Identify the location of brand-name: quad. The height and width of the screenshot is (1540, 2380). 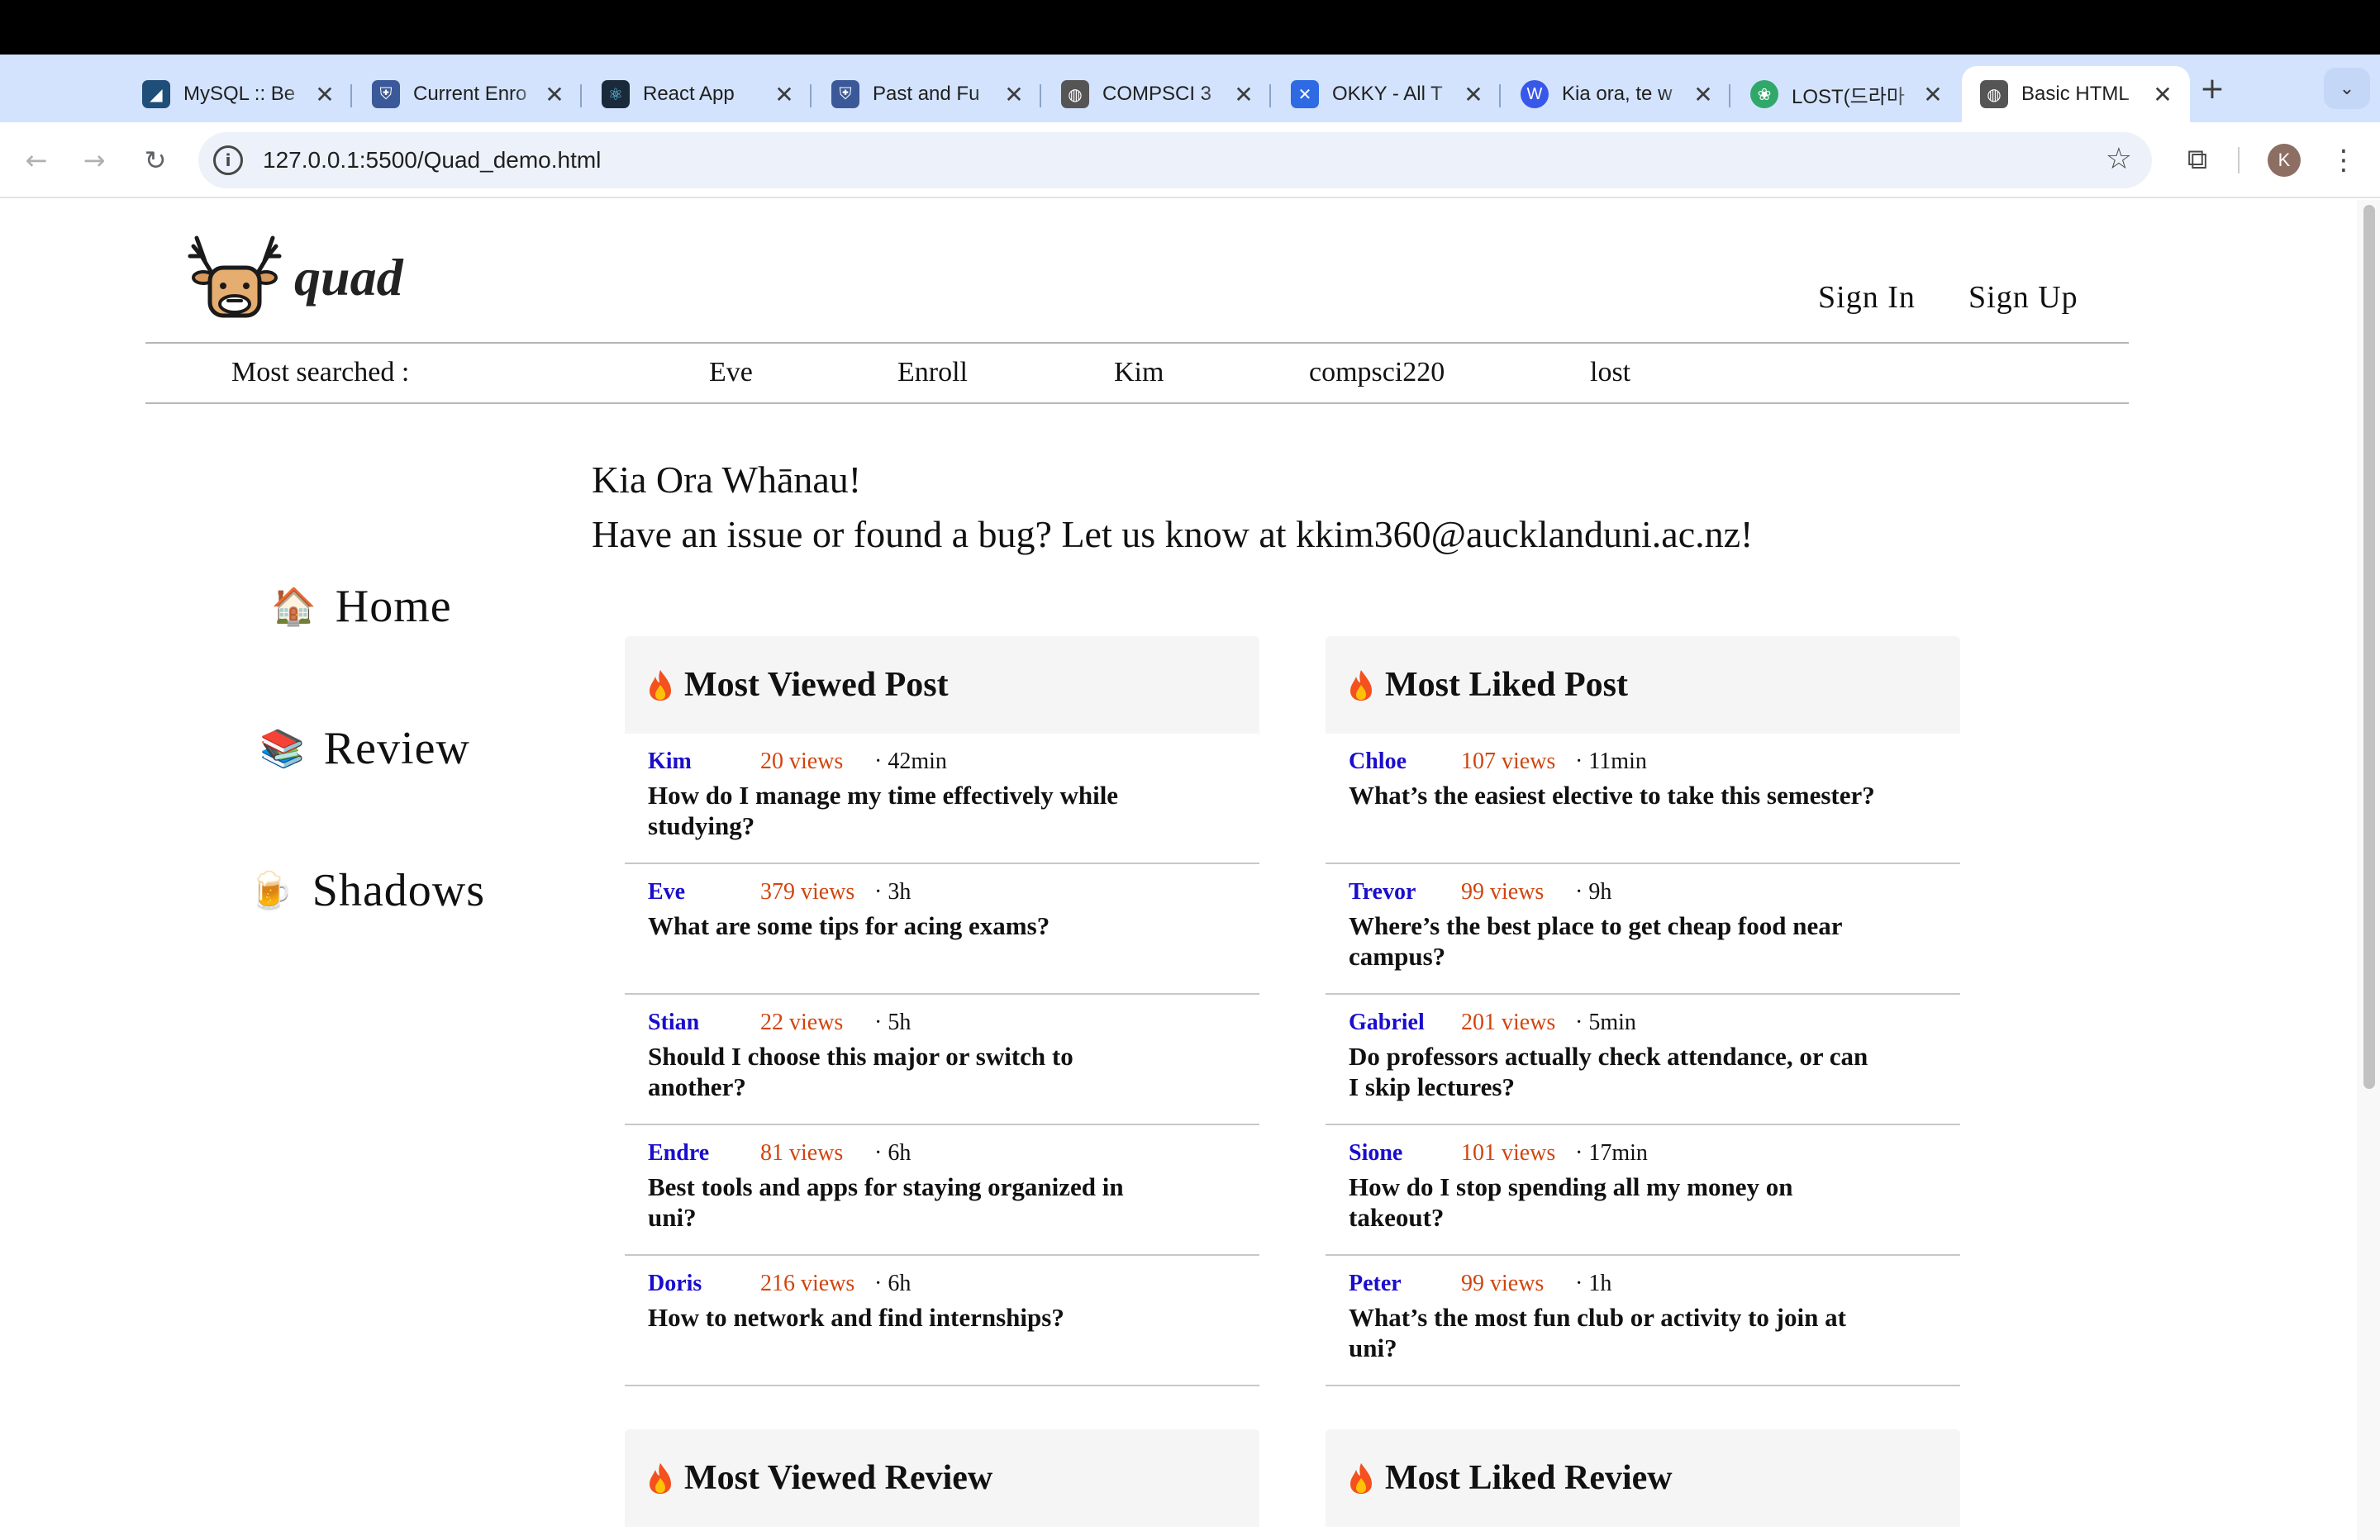
(348, 277).